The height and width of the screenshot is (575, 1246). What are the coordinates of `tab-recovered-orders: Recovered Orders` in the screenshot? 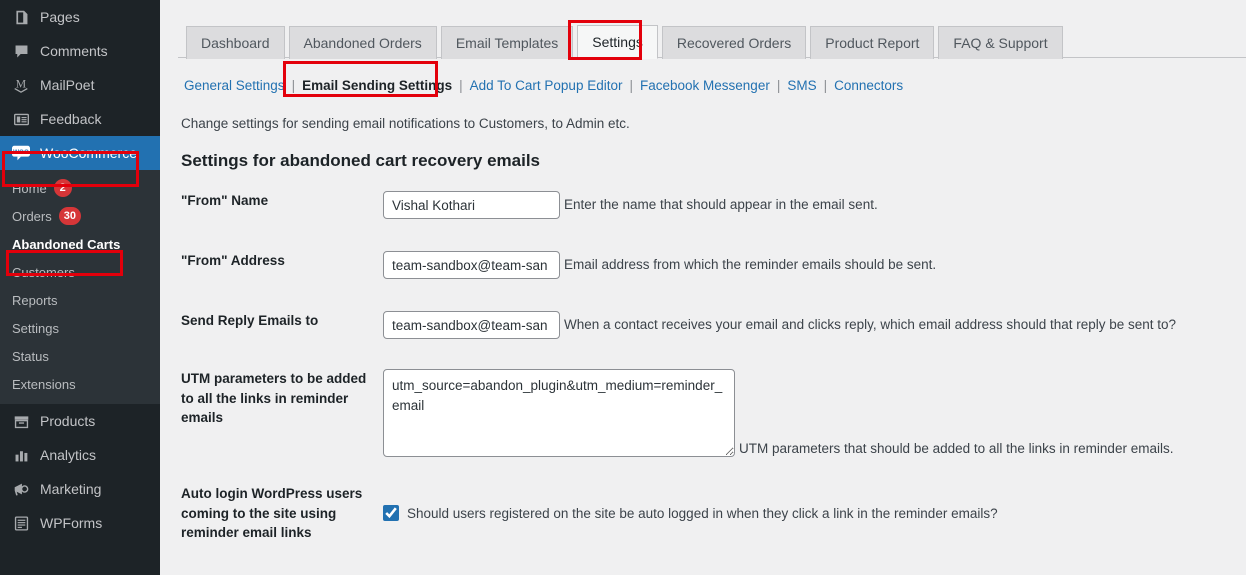 It's located at (734, 42).